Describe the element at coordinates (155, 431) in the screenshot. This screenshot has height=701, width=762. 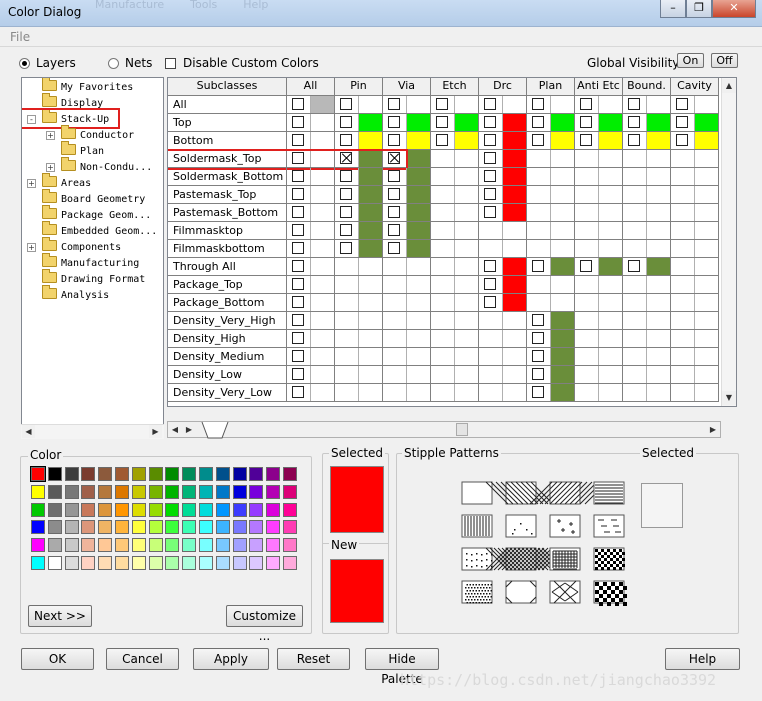
I see `tree-scroll-right-icon: ▶` at that location.